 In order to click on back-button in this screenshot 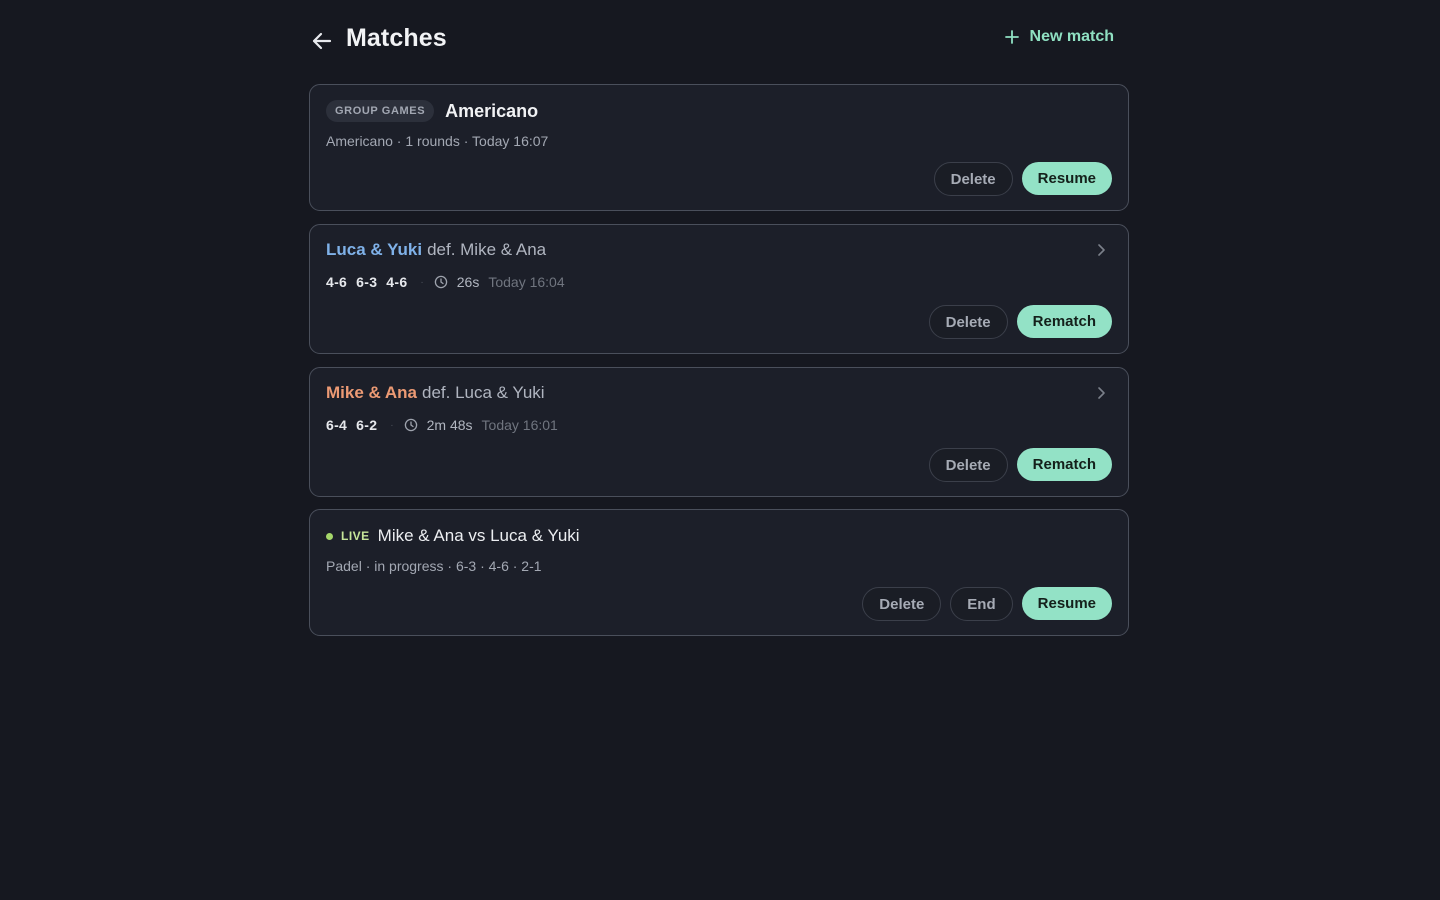, I will do `click(322, 41)`.